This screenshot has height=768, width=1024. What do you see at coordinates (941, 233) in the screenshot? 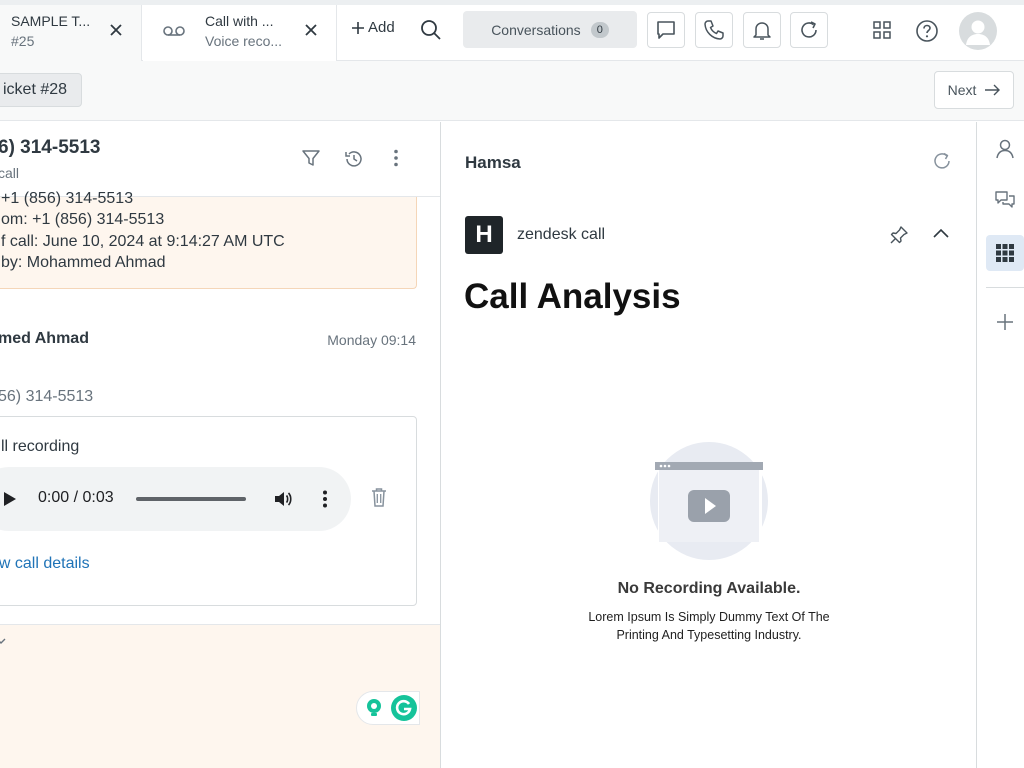
I see `chevron-up-icon` at bounding box center [941, 233].